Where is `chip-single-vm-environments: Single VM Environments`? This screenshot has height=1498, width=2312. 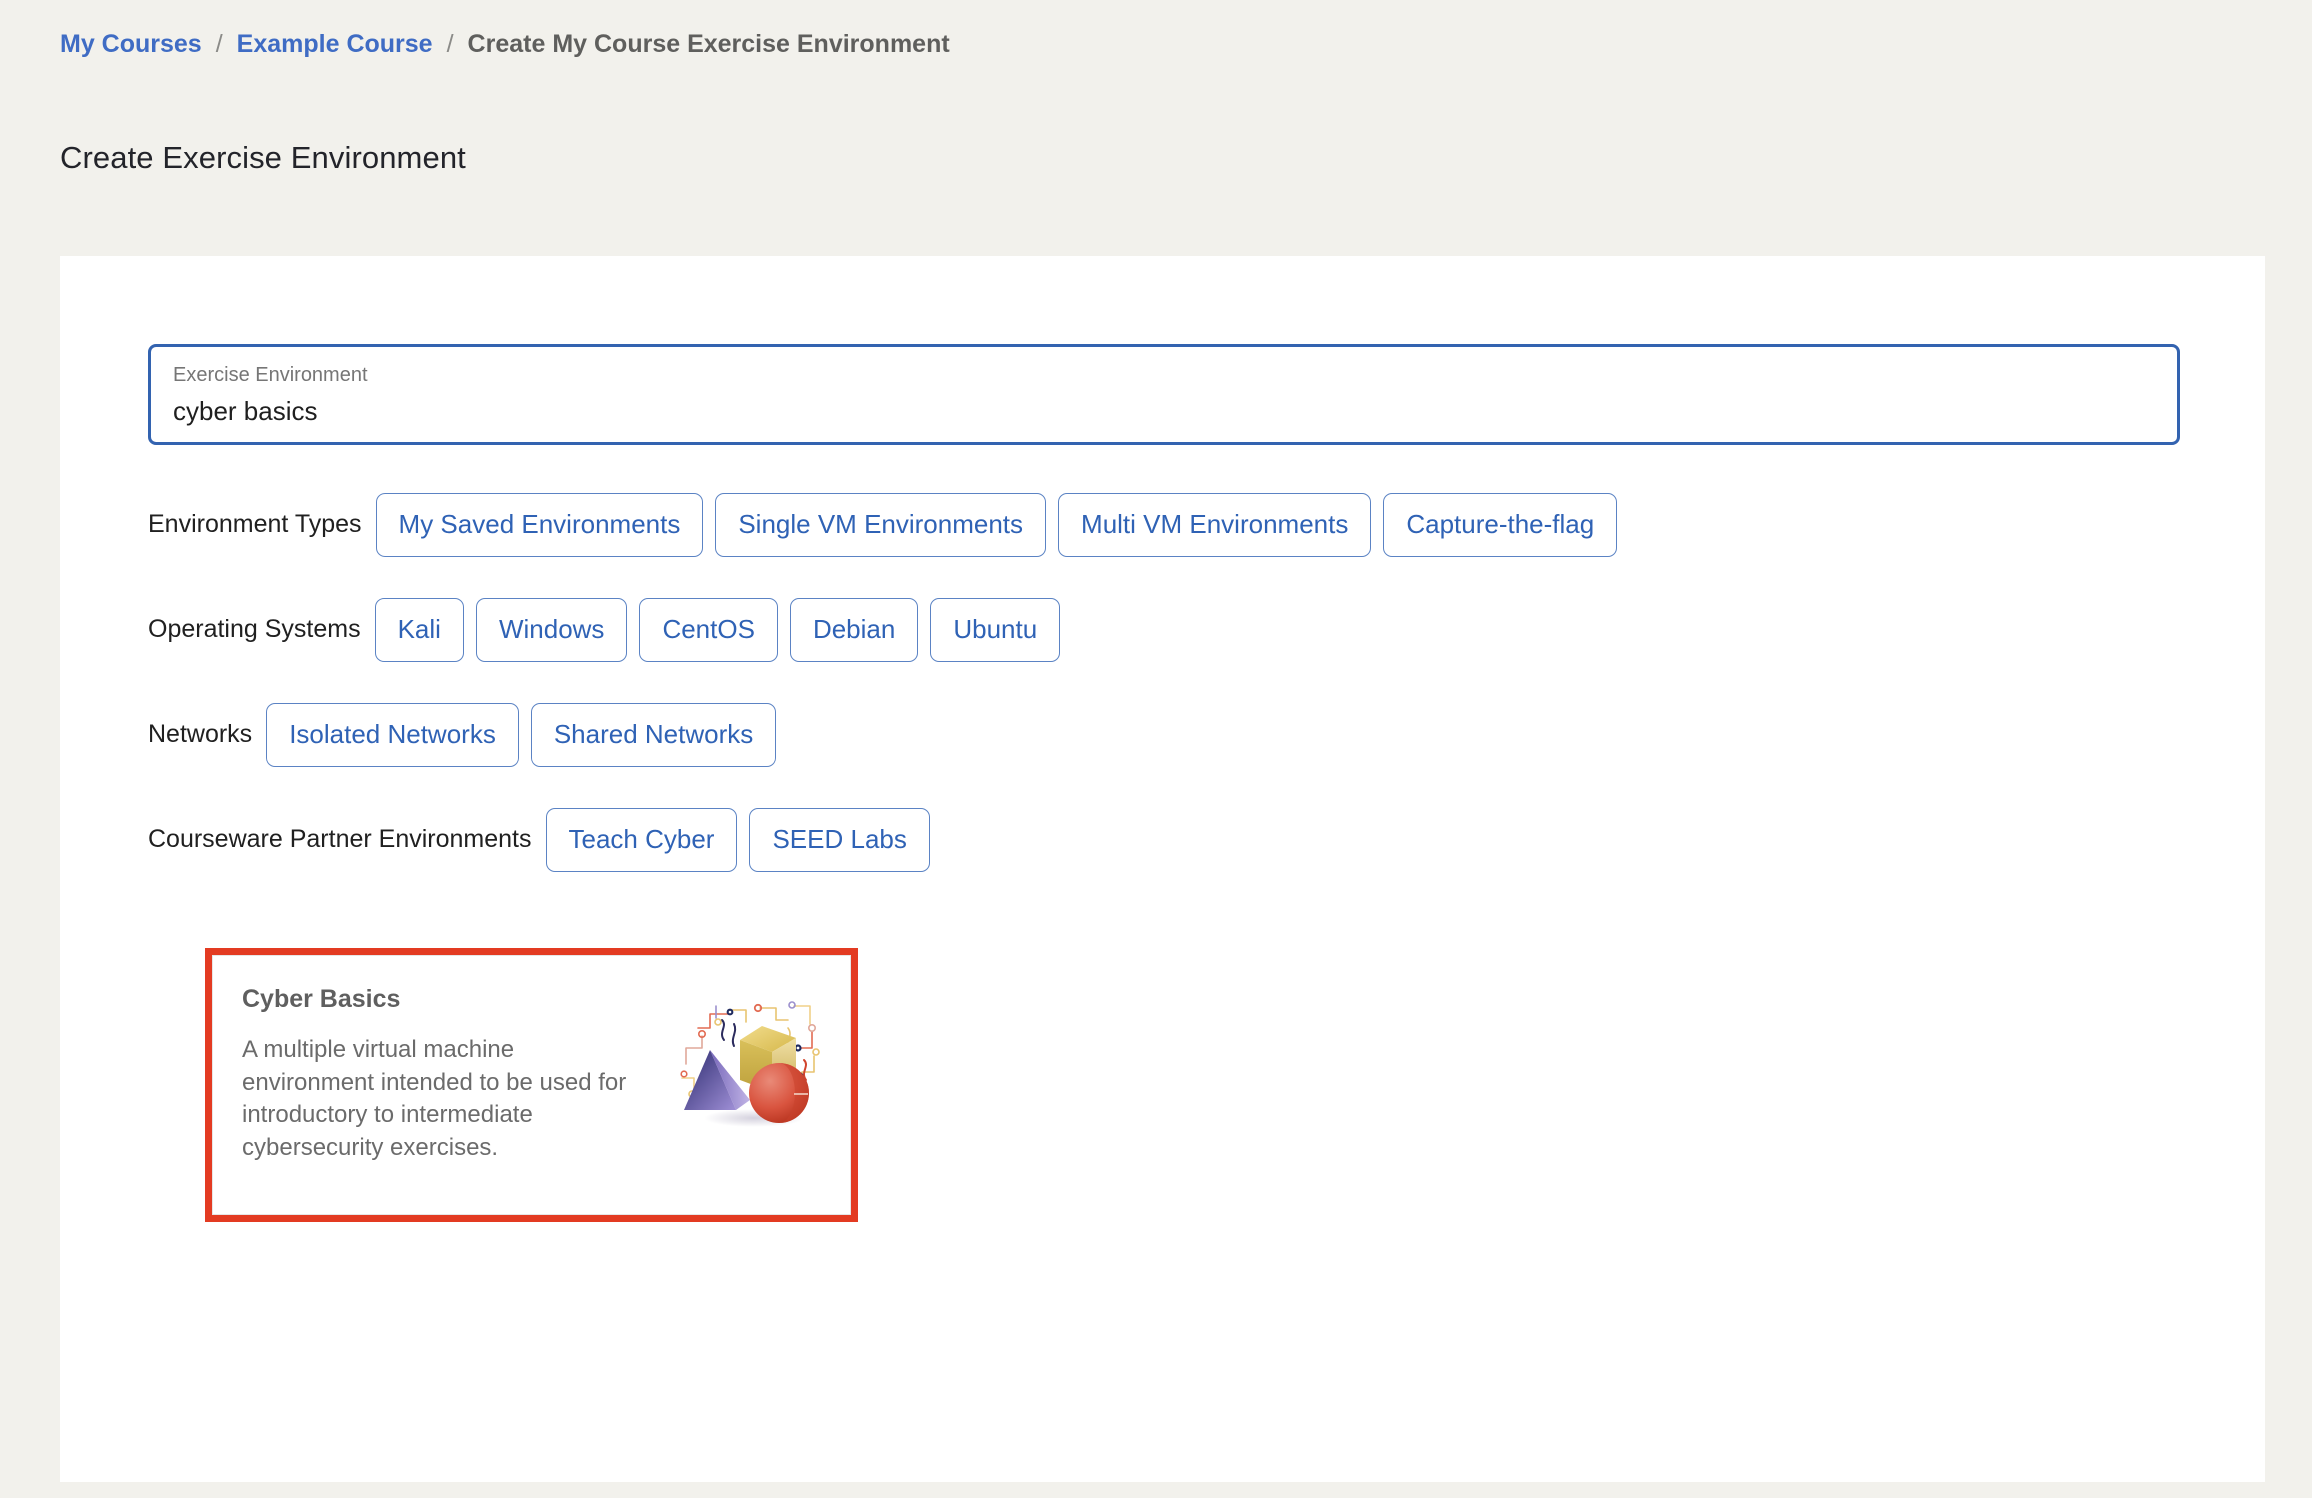
chip-single-vm-environments: Single VM Environments is located at coordinates (881, 524).